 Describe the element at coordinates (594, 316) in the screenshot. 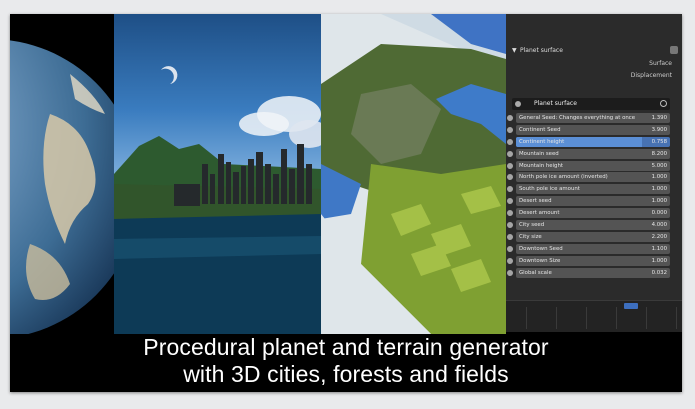

I see `timeline-strip` at that location.